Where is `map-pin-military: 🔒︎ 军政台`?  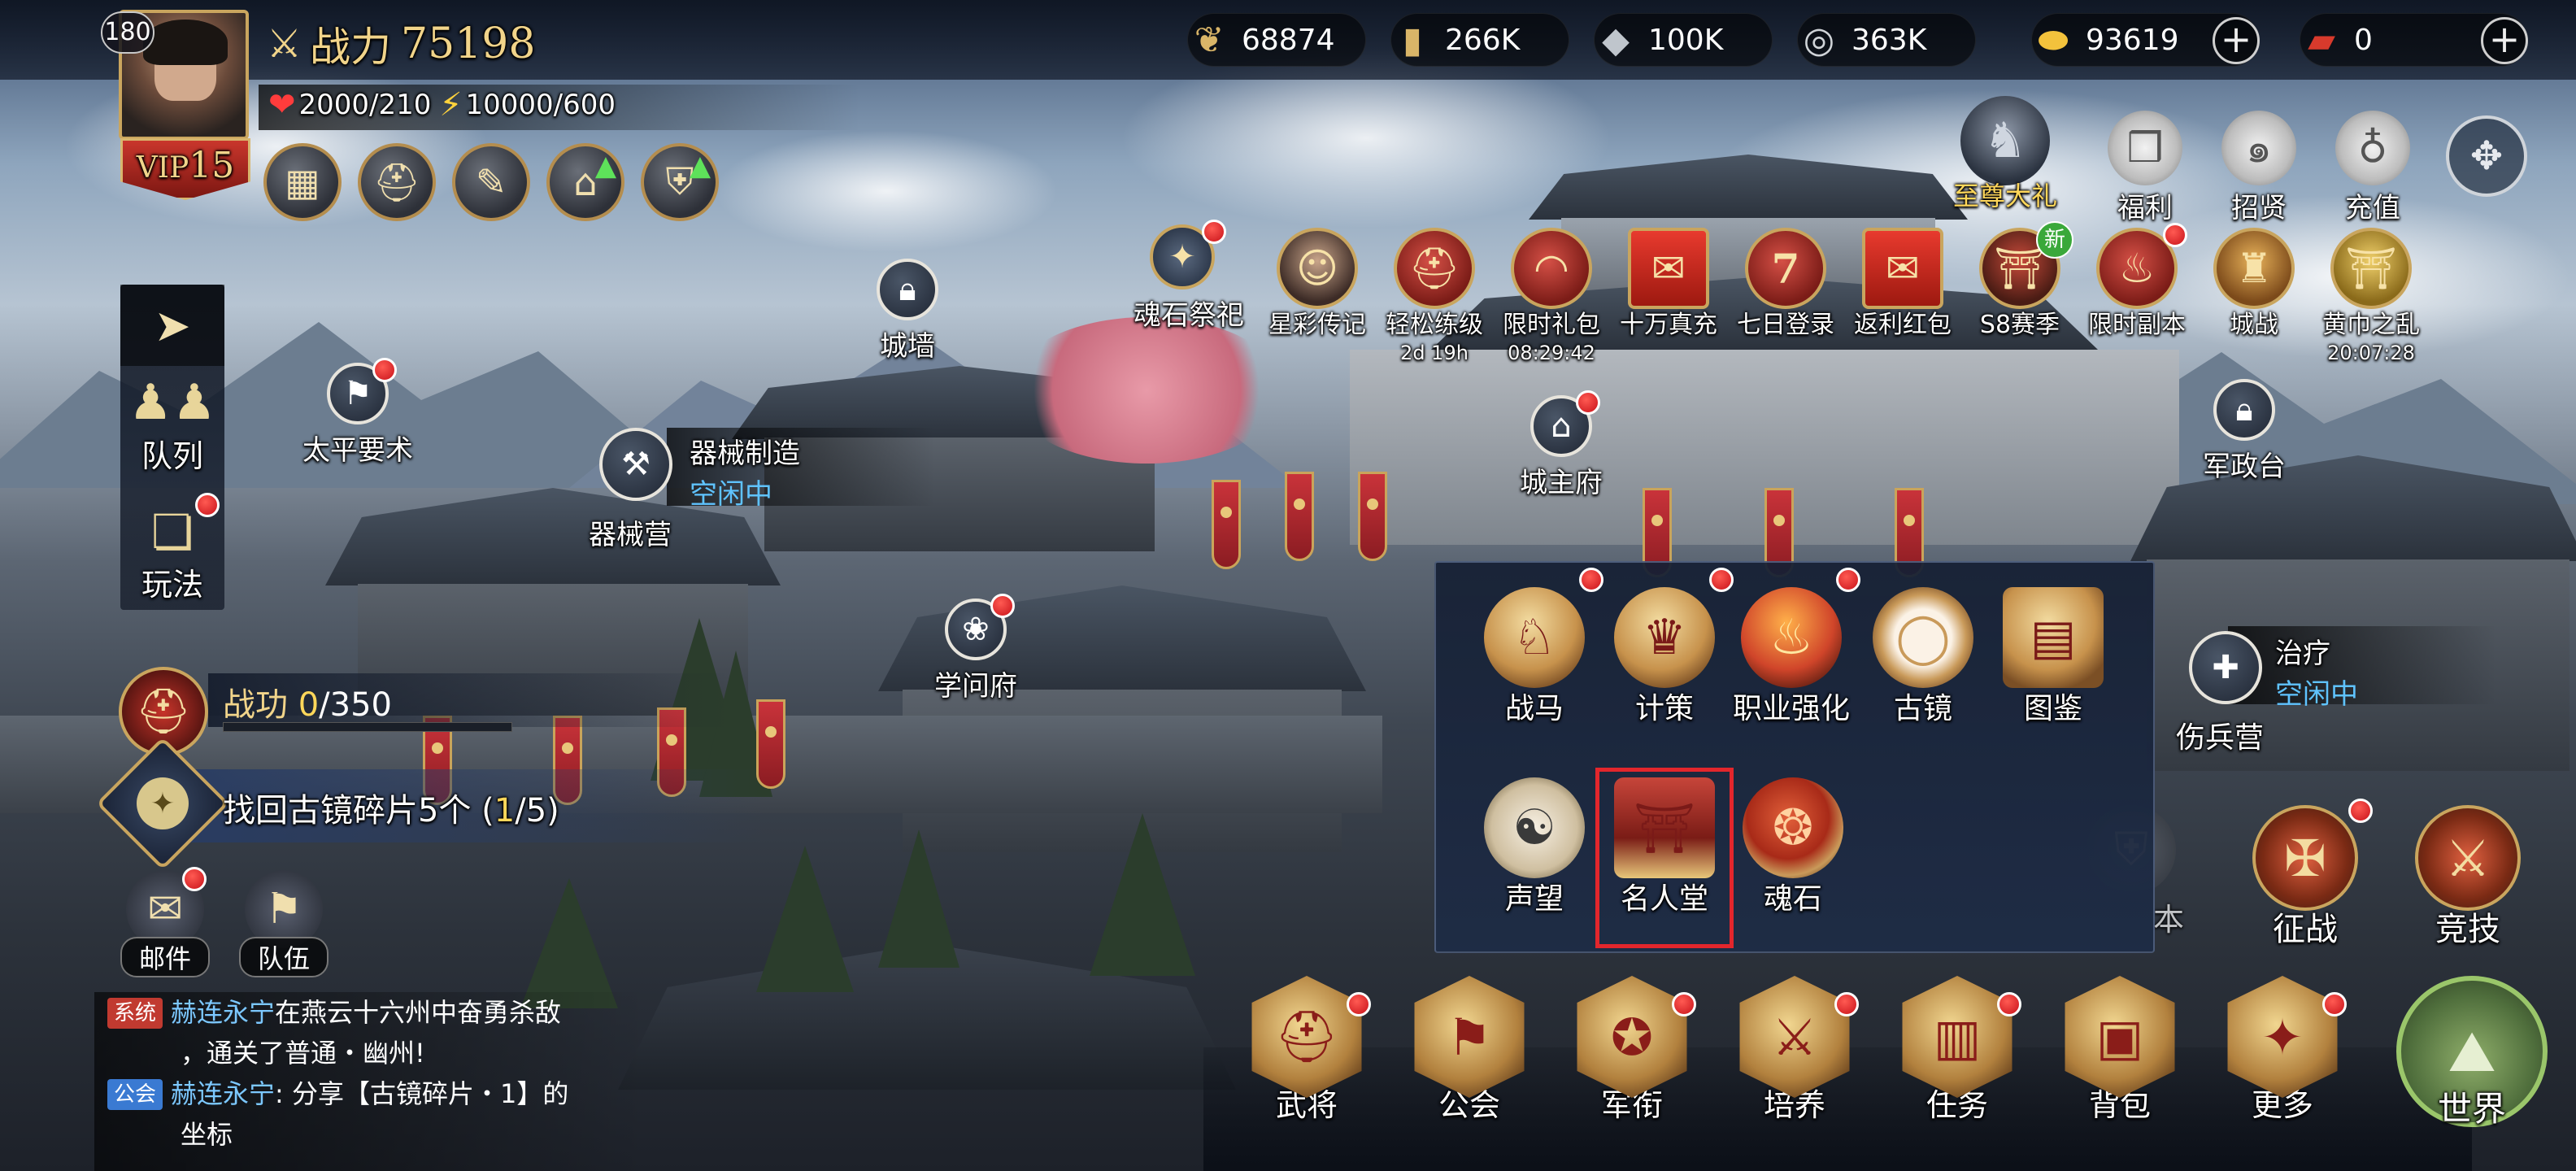 map-pin-military: 🔒︎ 军政台 is located at coordinates (2244, 432).